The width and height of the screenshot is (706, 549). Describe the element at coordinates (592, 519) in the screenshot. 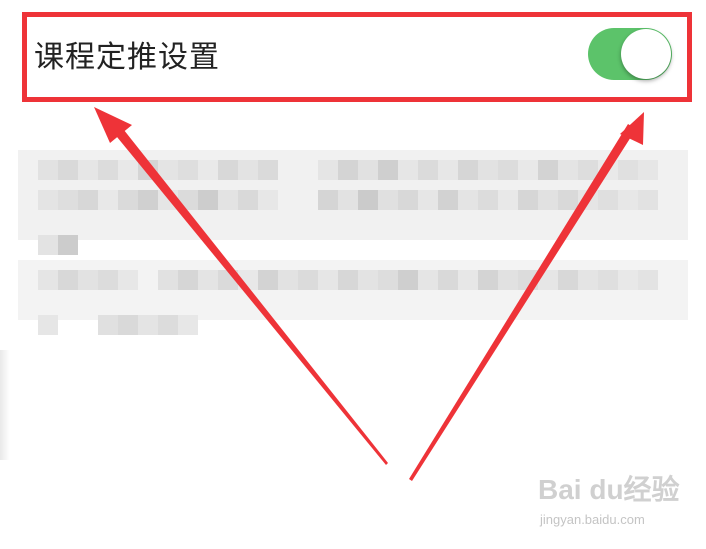

I see `watermark-sub: jingyan.baidu.com` at that location.